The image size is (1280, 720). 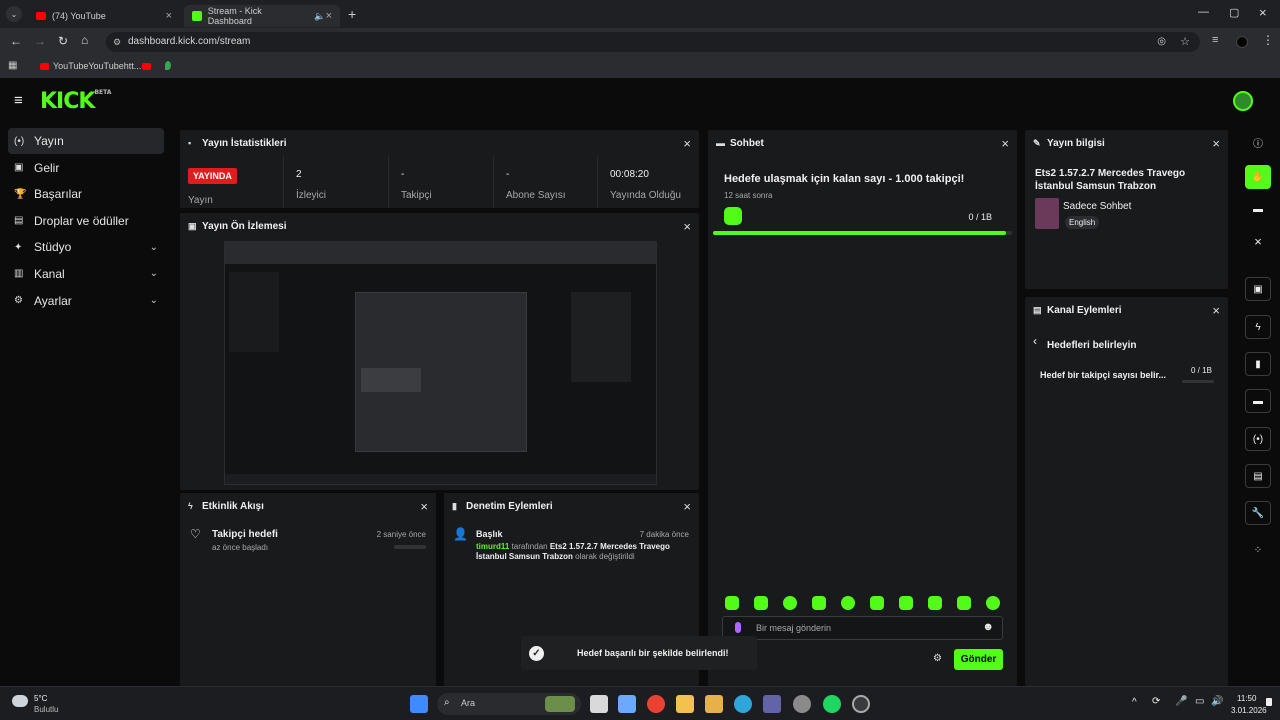 I want to click on new-tab-icon: +, so click(x=352, y=14).